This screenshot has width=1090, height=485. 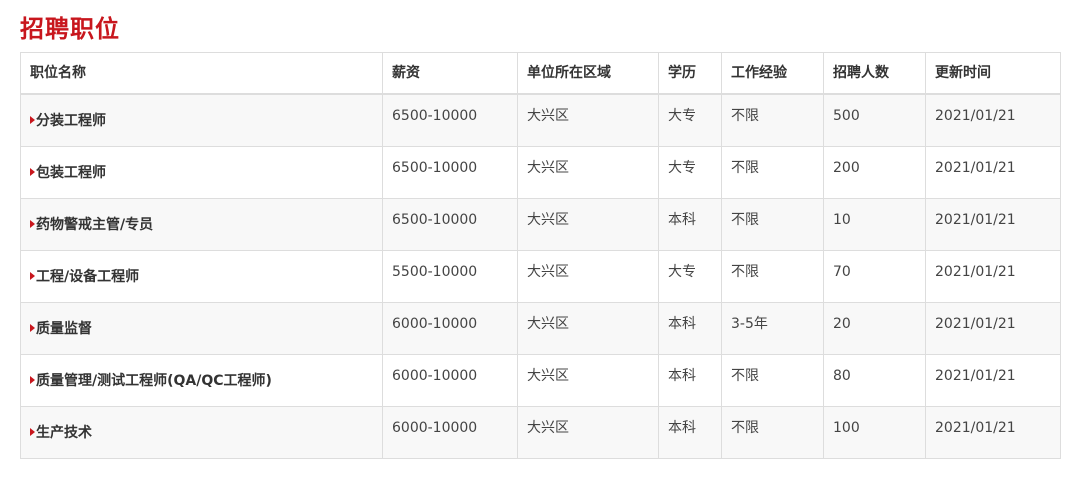 I want to click on job-link: 分装工程师, so click(x=68, y=121).